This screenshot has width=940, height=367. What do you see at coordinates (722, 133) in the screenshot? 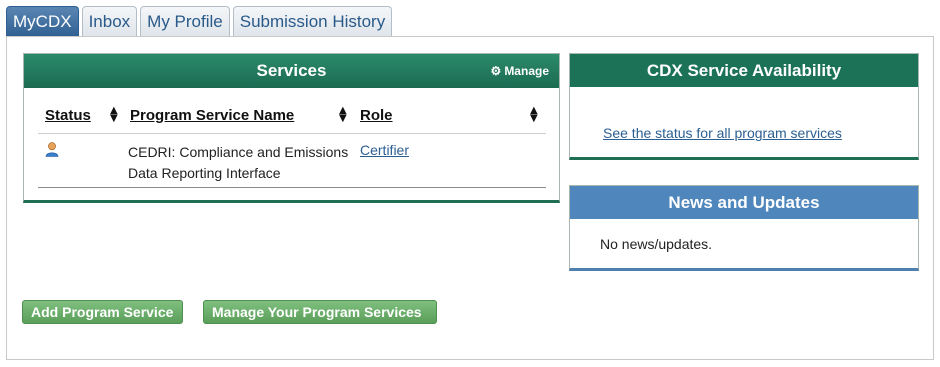
I see `service-status-link: See the status for all program services` at bounding box center [722, 133].